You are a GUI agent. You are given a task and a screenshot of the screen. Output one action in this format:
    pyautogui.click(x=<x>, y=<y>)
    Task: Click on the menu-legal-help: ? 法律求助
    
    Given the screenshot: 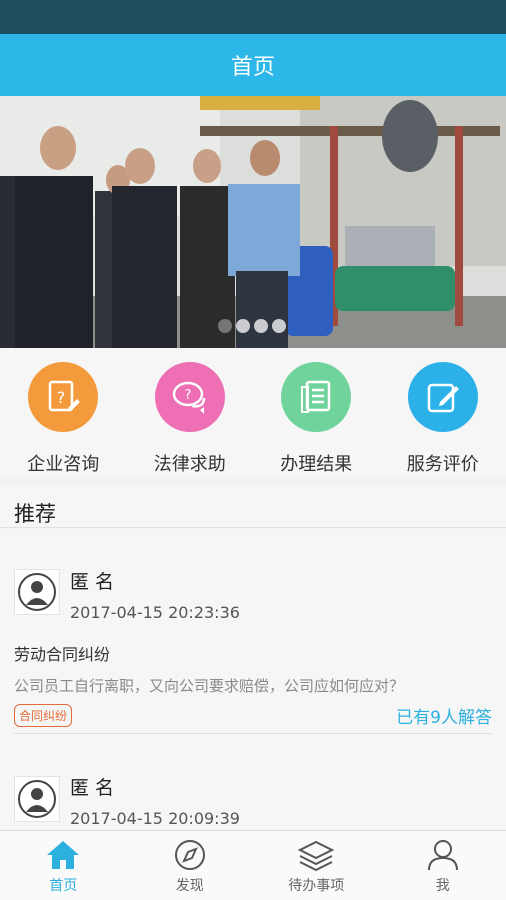 What is the action you would take?
    pyautogui.click(x=190, y=413)
    